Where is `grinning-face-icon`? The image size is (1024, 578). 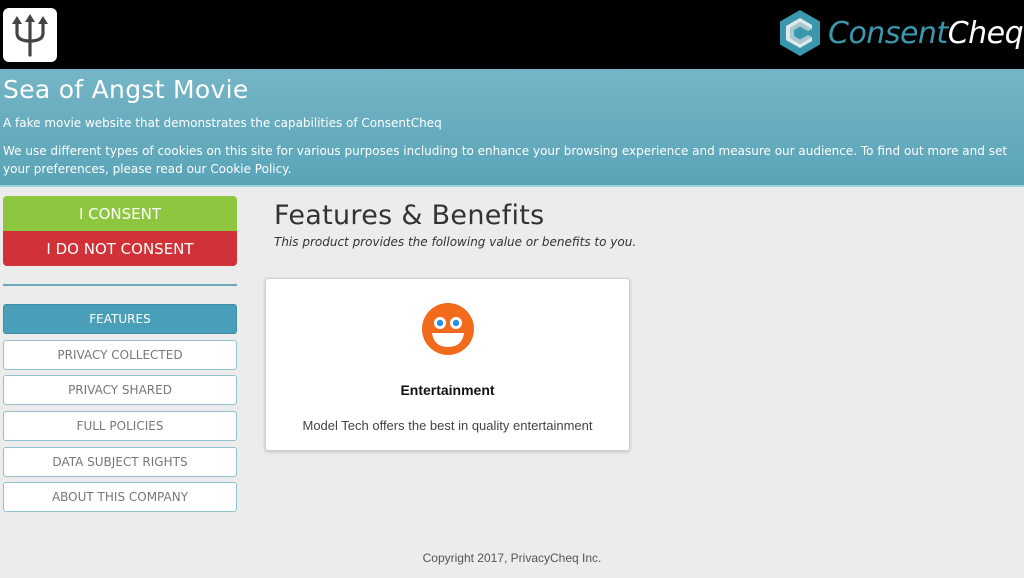 grinning-face-icon is located at coordinates (448, 329).